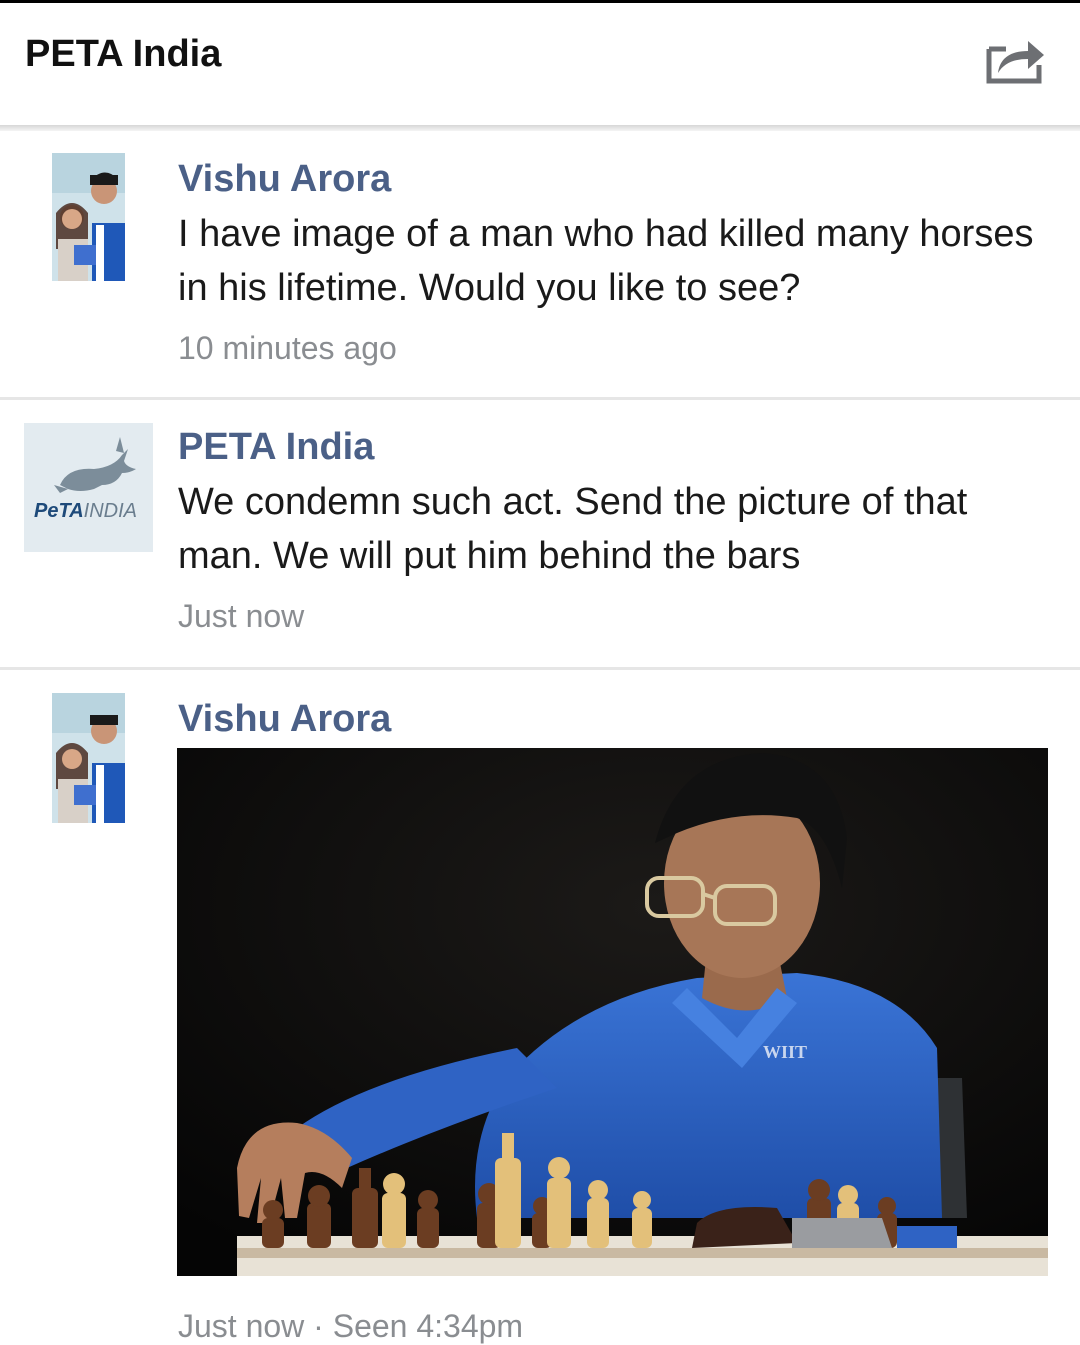 The height and width of the screenshot is (1345, 1080). Describe the element at coordinates (276, 447) in the screenshot. I see `sender-name: PETA India` at that location.